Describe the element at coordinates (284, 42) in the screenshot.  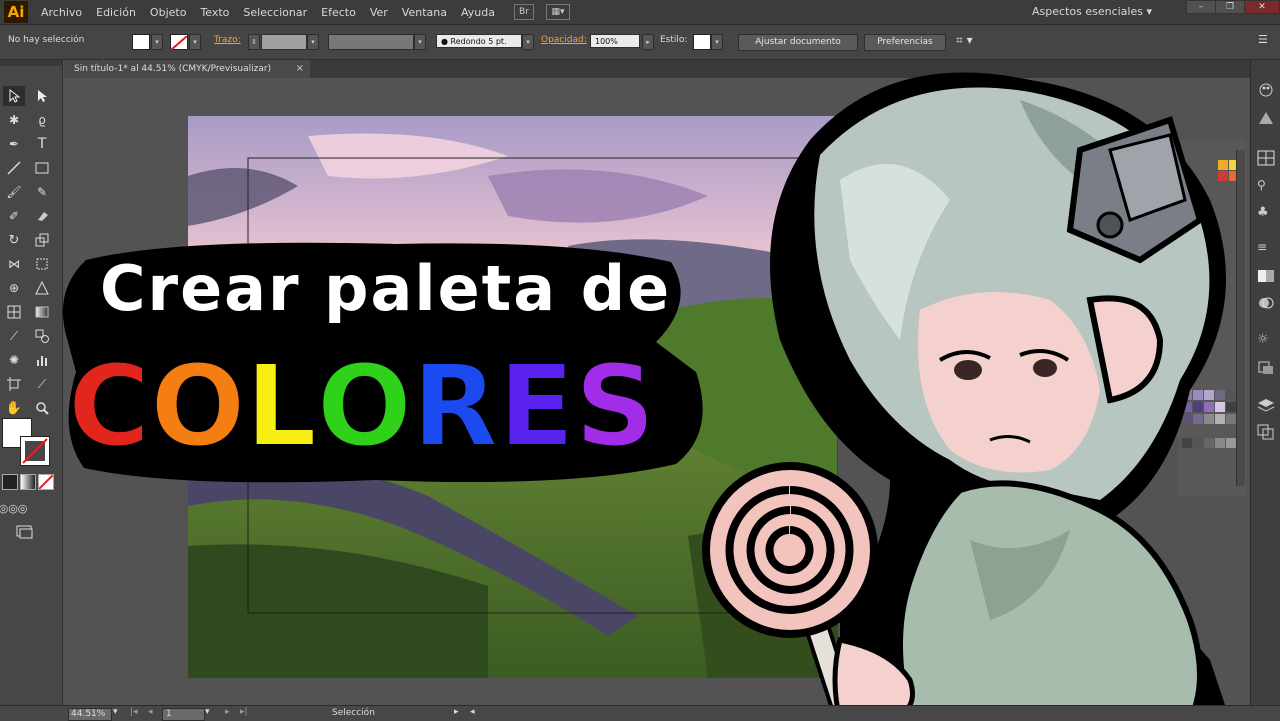
I see `stroke-weight-field` at that location.